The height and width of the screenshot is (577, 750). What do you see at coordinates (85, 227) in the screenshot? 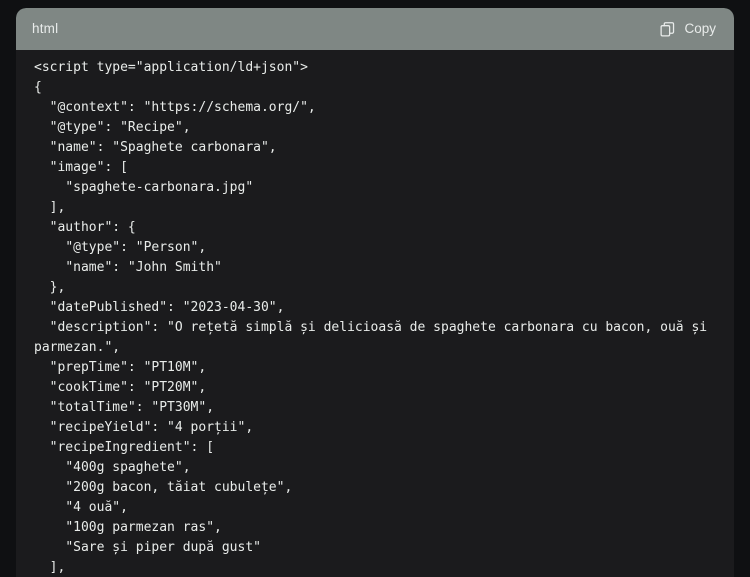
I see `code-line: "author": {` at bounding box center [85, 227].